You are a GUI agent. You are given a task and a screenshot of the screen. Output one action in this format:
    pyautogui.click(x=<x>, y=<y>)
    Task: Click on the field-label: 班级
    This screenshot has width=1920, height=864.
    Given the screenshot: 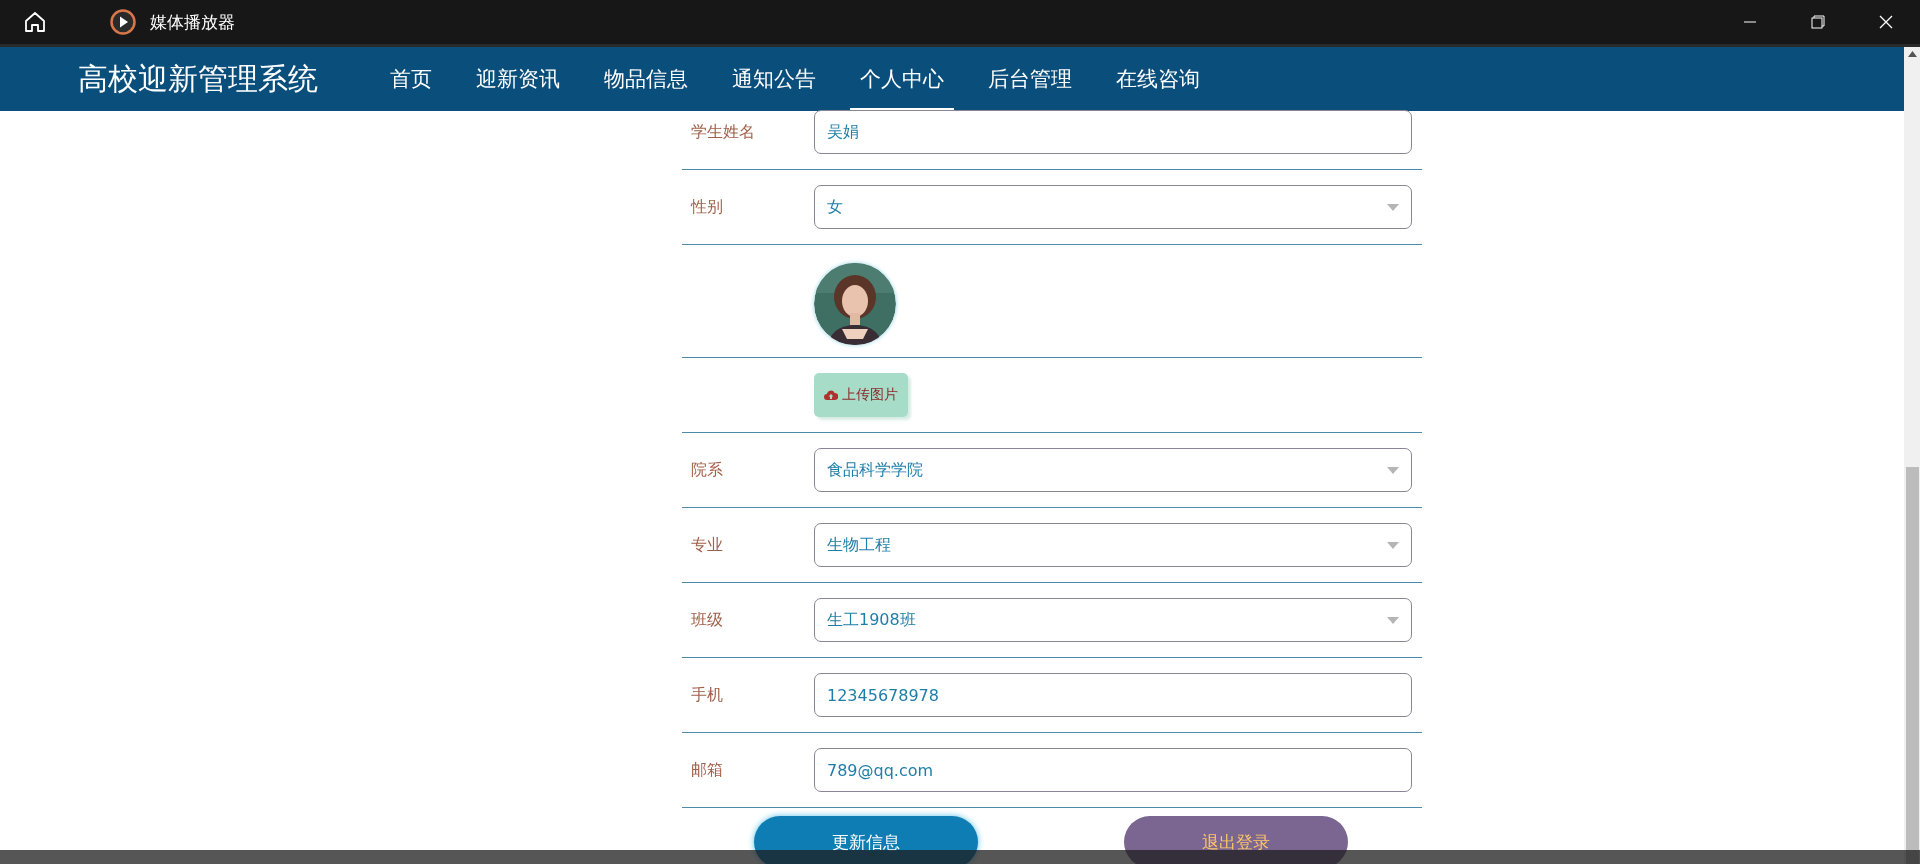 What is the action you would take?
    pyautogui.click(x=707, y=620)
    